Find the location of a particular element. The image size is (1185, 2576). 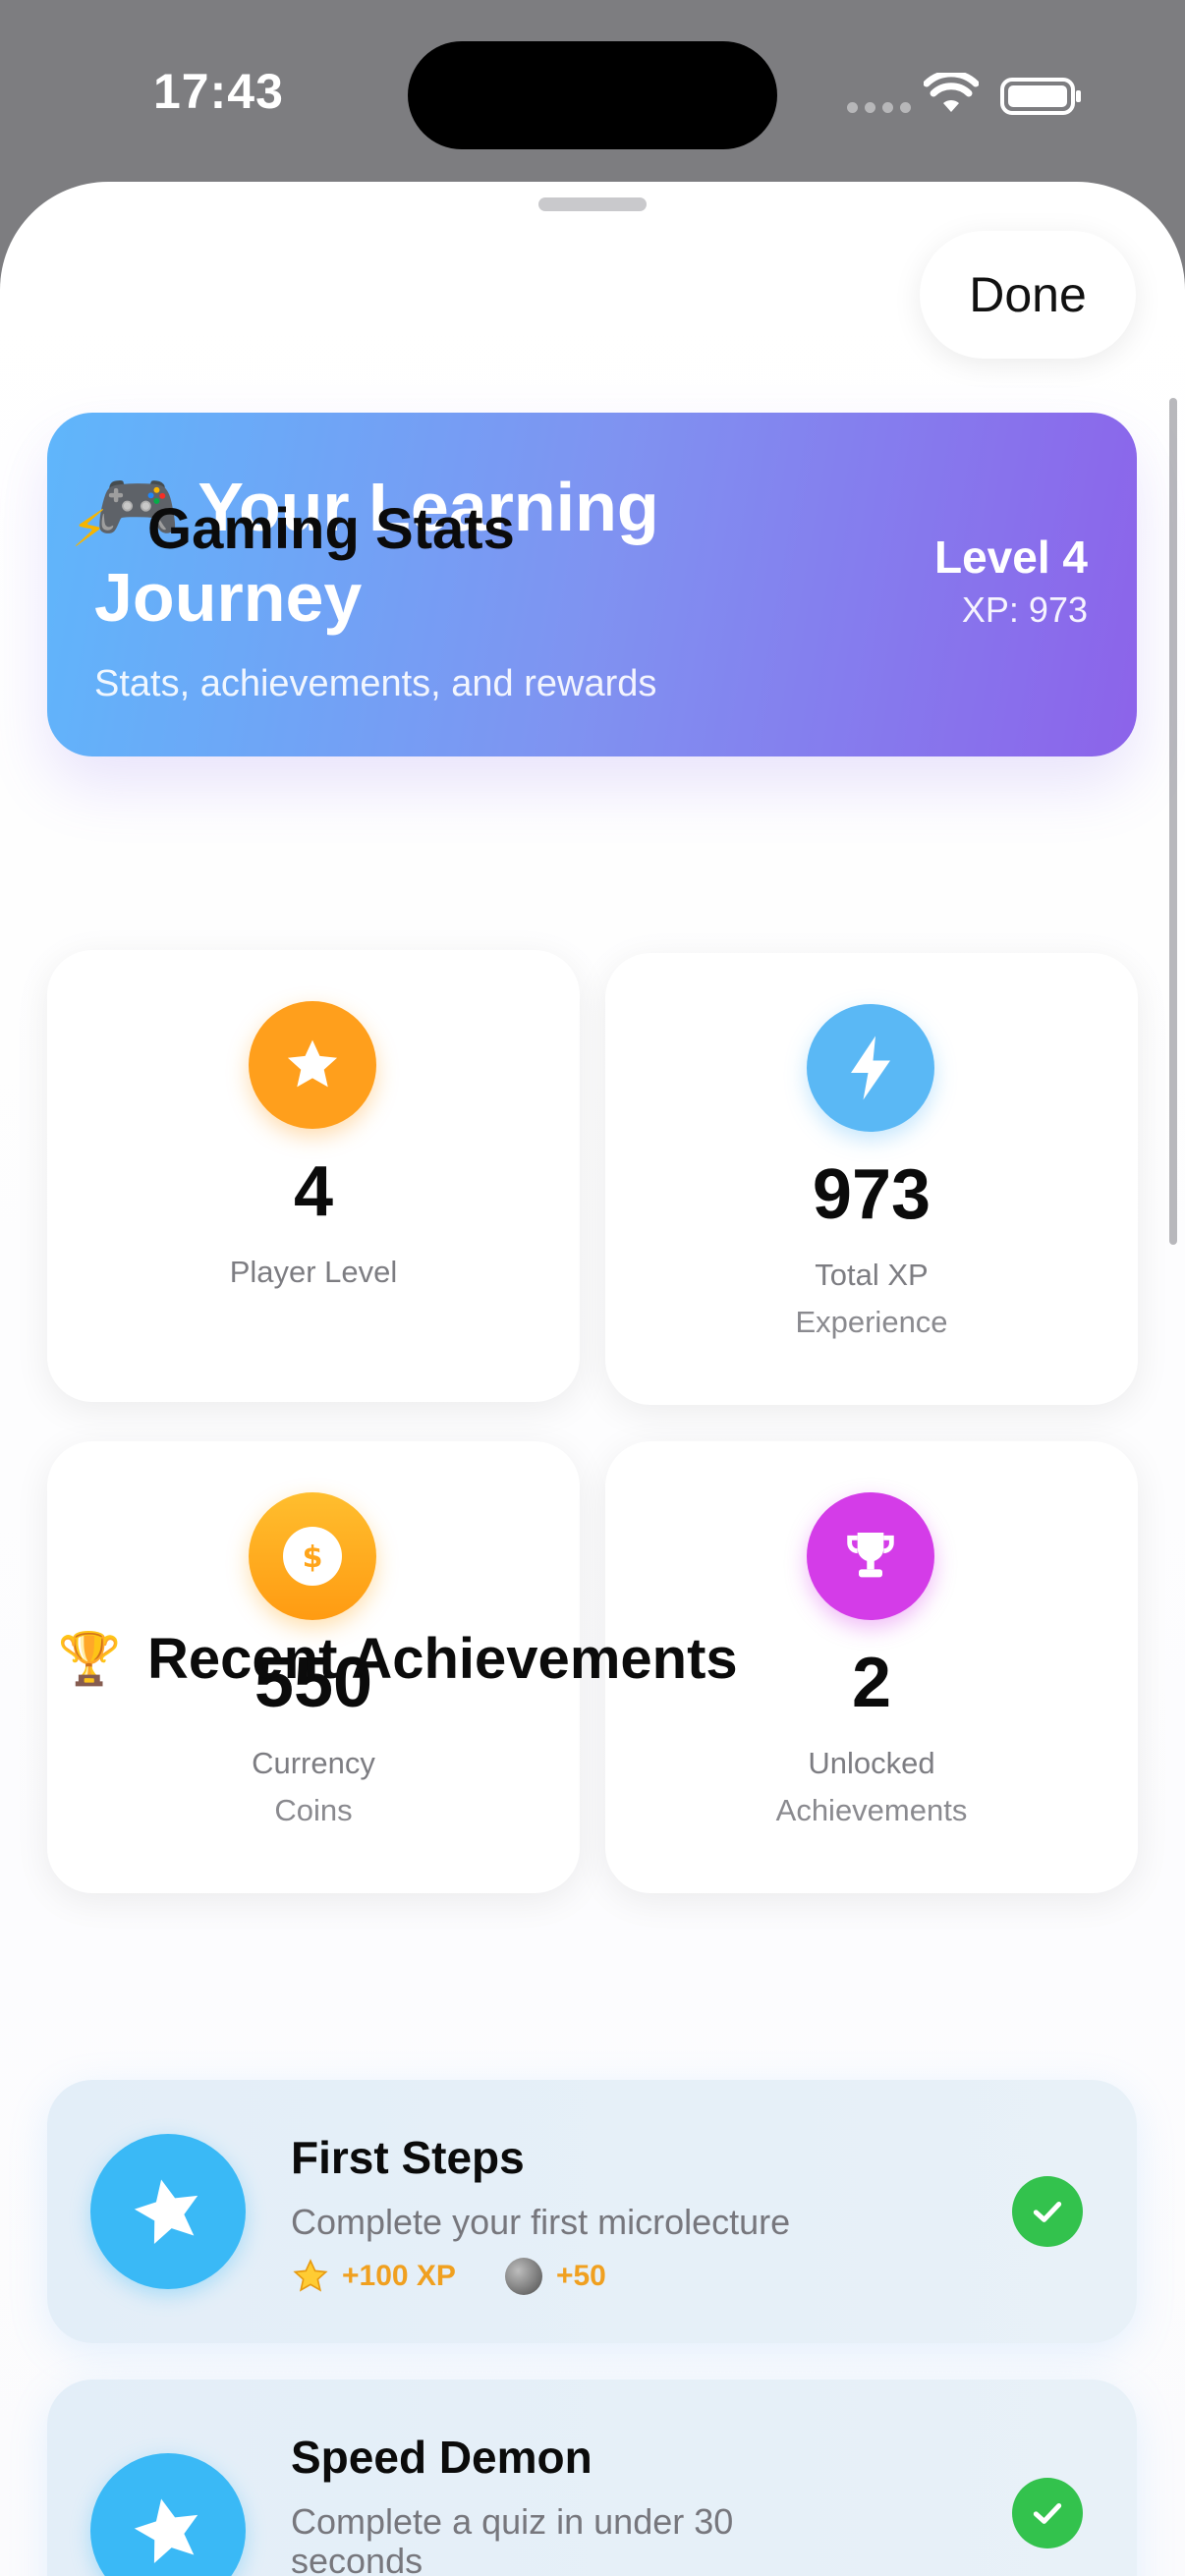

xp-star-icon is located at coordinates (311, 2275).